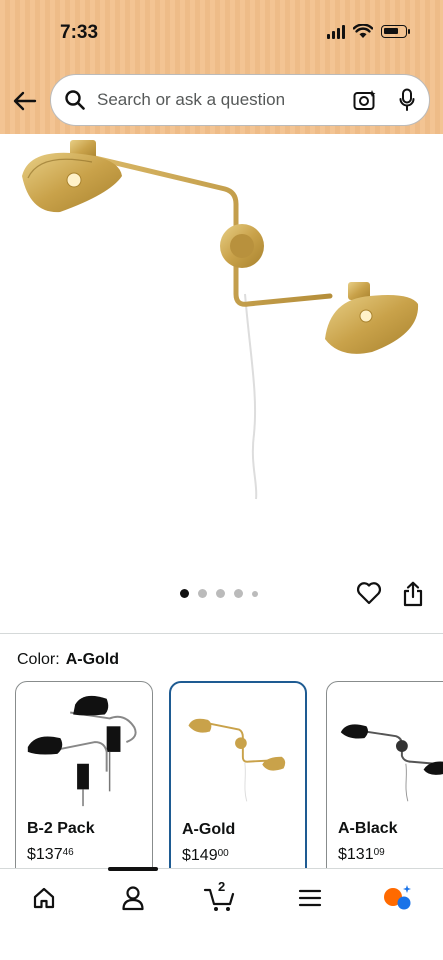  I want to click on camera-search-icon, so click(365, 100).